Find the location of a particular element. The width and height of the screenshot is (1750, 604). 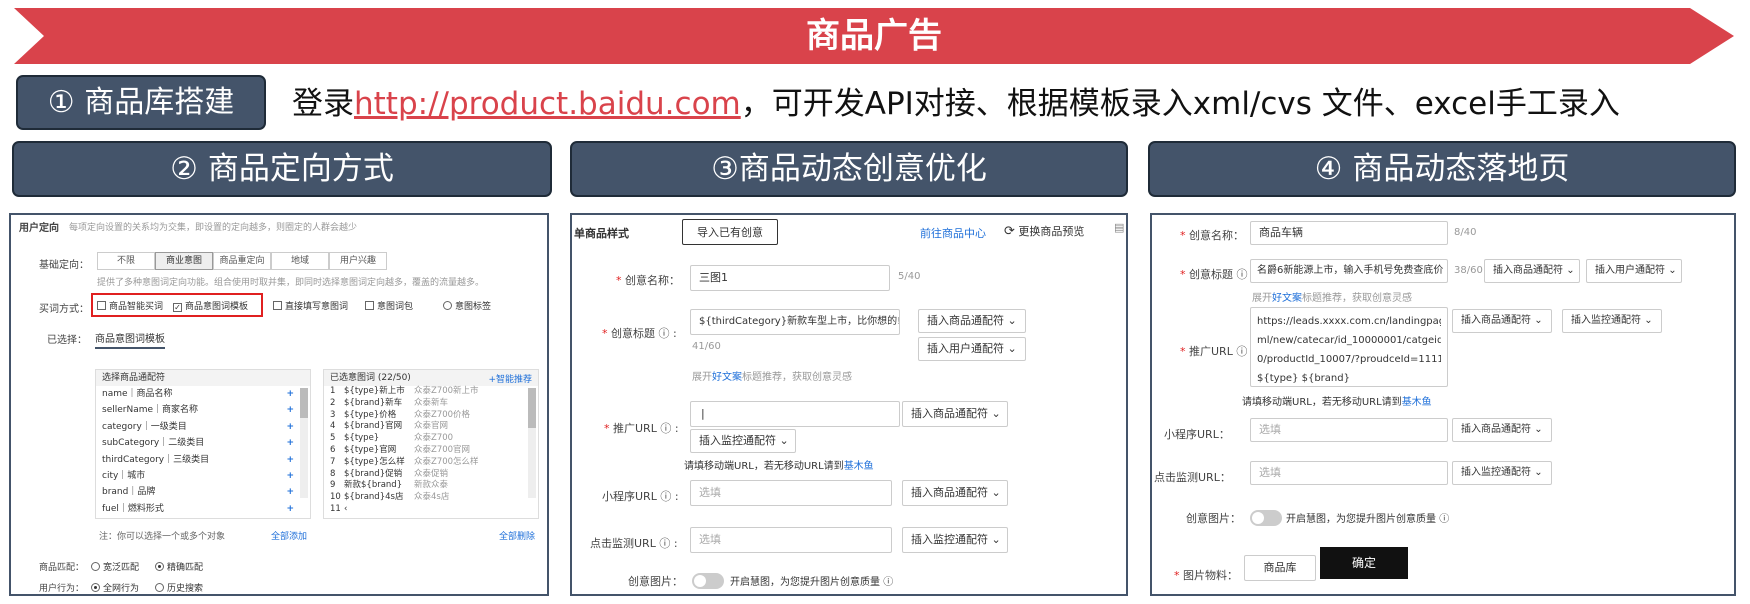

wildcard-list-item: sellerName｜商家名称 + is located at coordinates (203, 410).